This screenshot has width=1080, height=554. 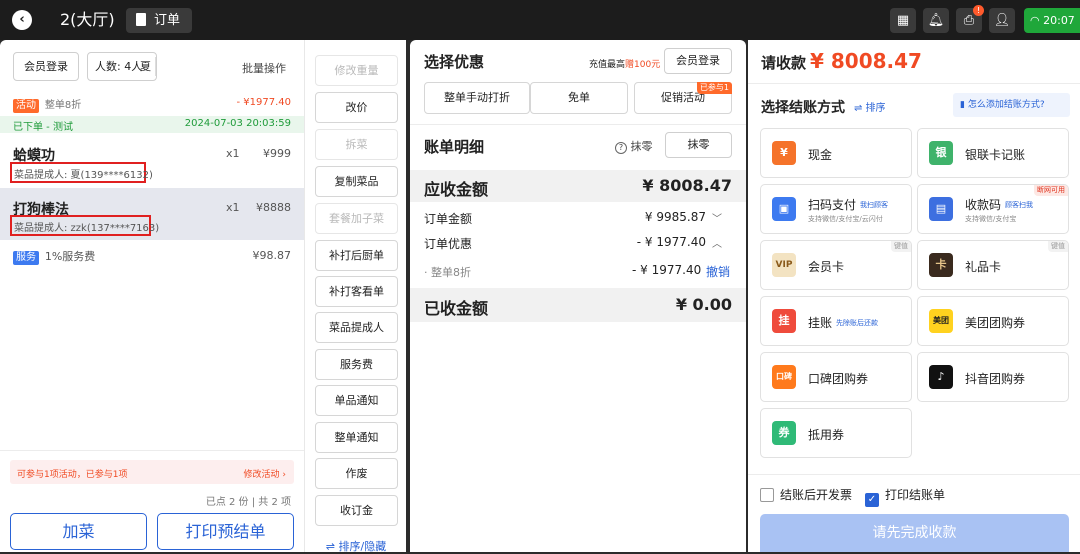 I want to click on gift-card-icon: 卡, so click(x=941, y=265).